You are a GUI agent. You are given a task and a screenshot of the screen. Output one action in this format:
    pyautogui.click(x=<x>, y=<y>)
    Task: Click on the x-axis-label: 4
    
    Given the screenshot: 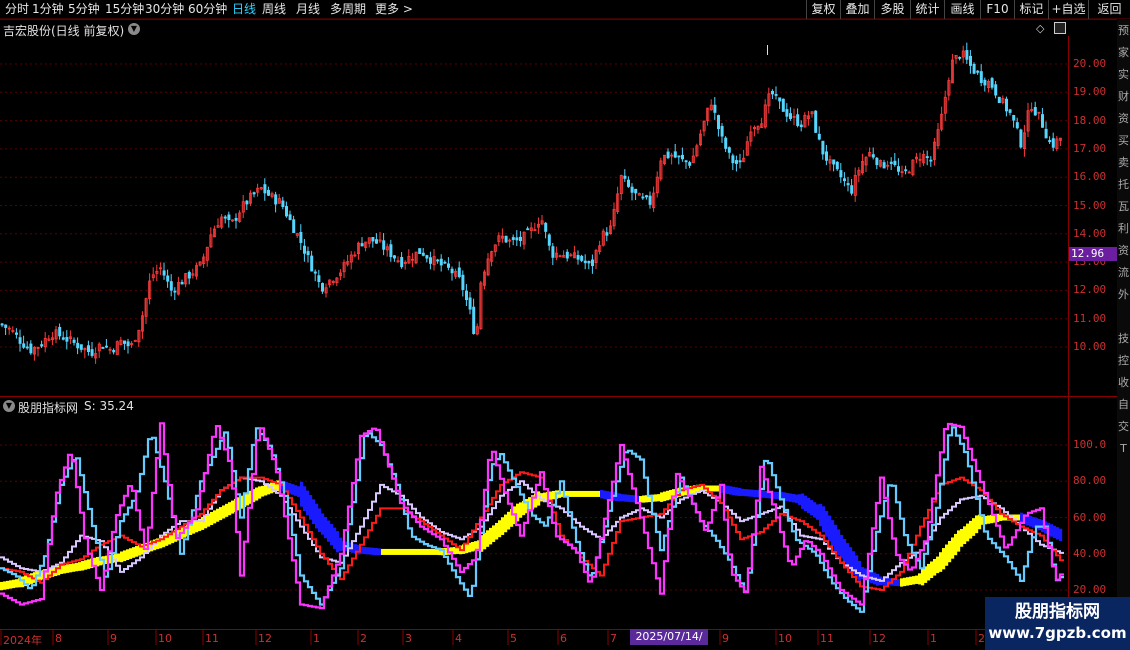 What is the action you would take?
    pyautogui.click(x=458, y=638)
    